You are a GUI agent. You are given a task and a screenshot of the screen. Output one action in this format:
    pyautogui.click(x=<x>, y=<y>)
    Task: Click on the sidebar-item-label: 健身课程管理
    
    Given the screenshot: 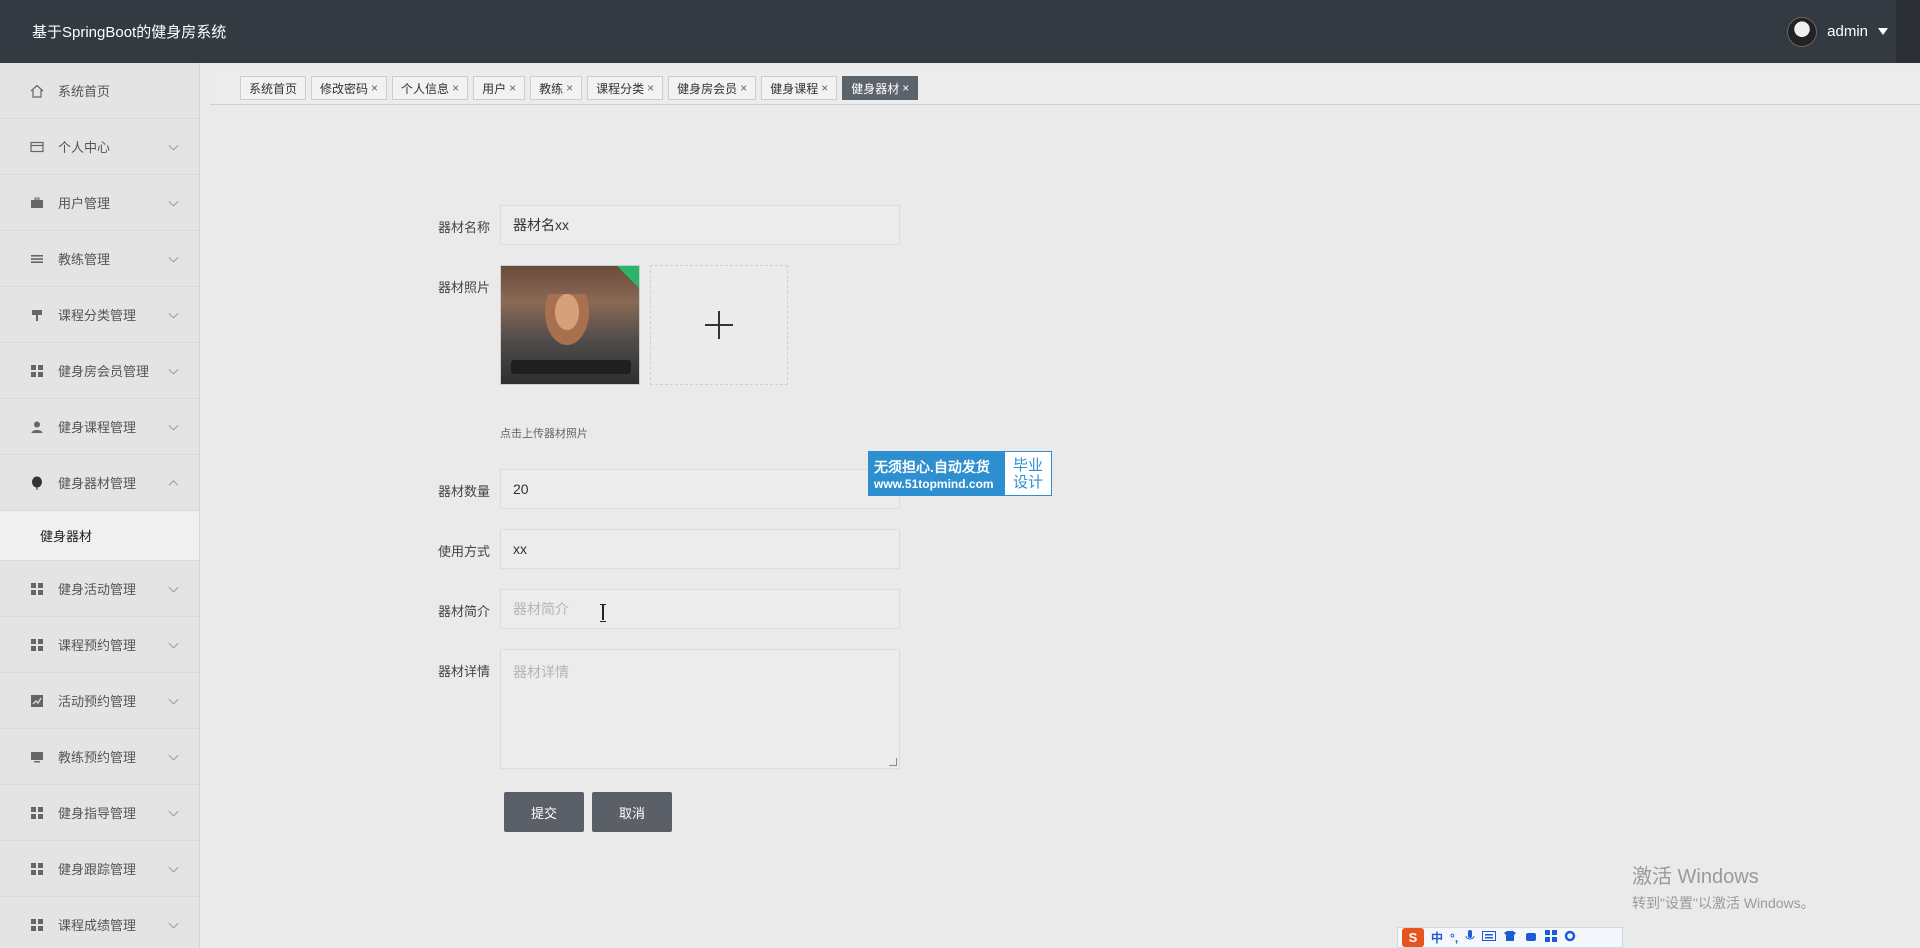 What is the action you would take?
    pyautogui.click(x=97, y=427)
    